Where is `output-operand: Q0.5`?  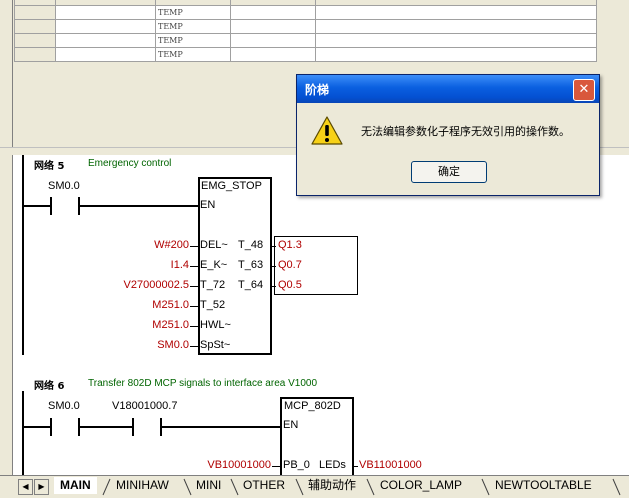
output-operand: Q0.5 is located at coordinates (290, 285).